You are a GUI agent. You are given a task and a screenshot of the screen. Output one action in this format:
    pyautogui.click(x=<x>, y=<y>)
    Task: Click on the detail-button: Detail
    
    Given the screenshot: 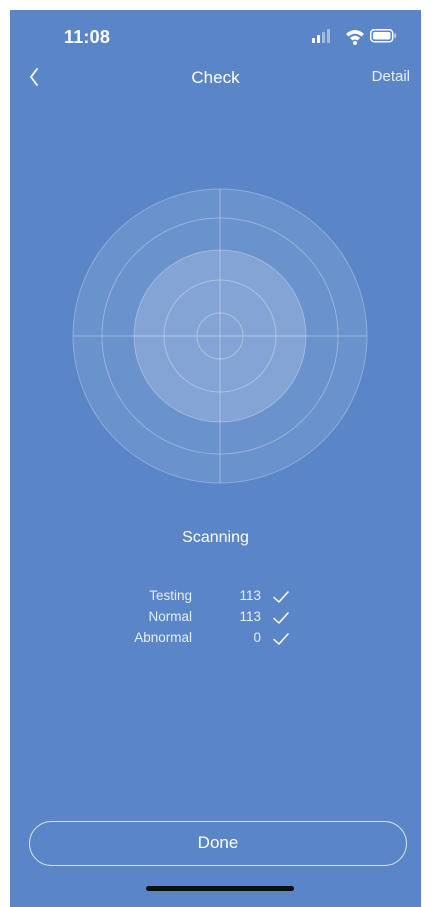 What is the action you would take?
    pyautogui.click(x=391, y=76)
    